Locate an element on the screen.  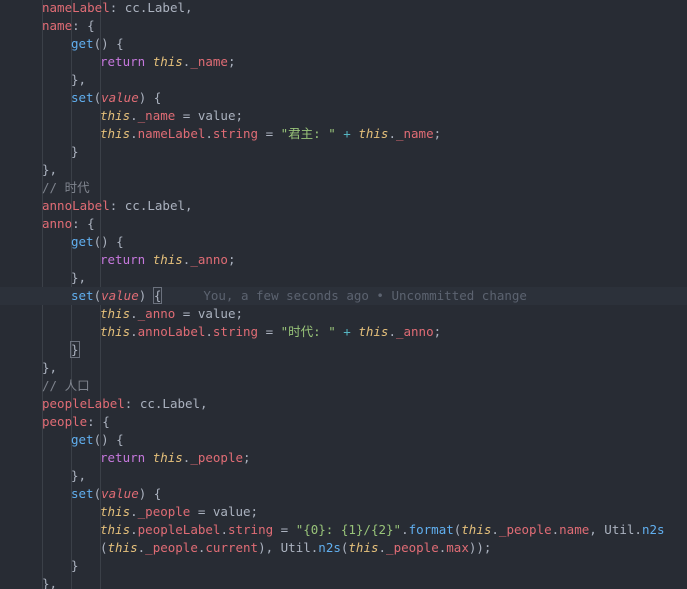
code-token: max is located at coordinates (457, 547).